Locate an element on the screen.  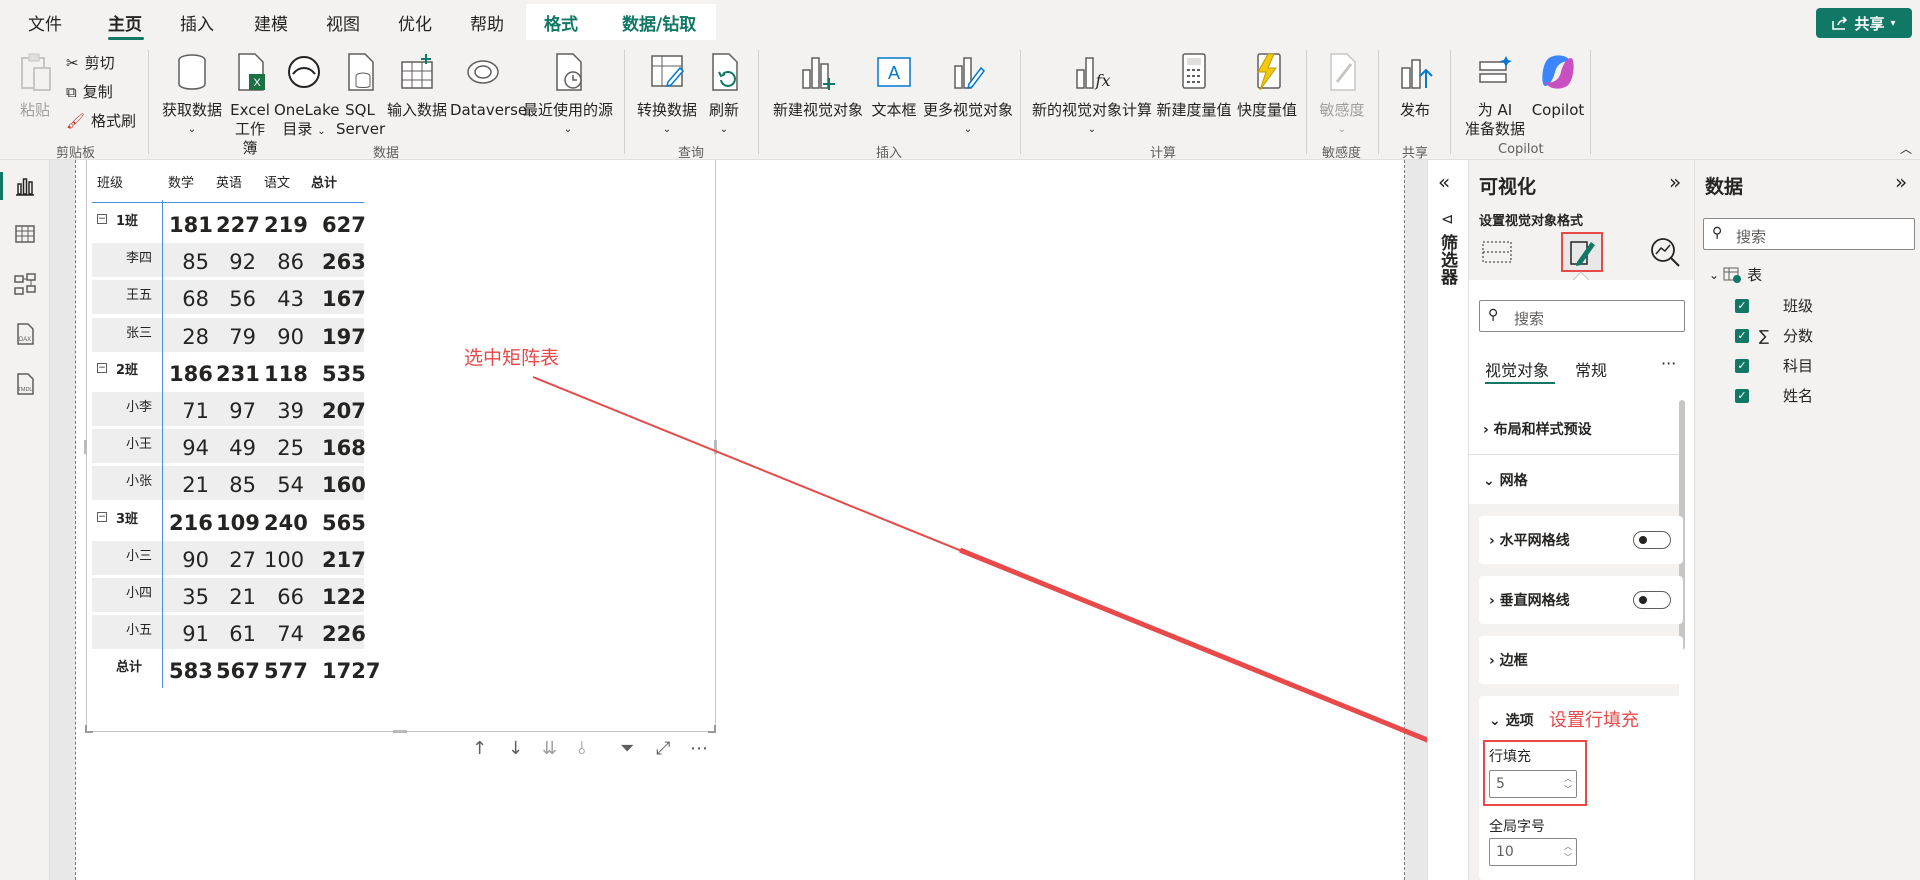
checkbox-checked-icon: ✓ is located at coordinates (1742, 305).